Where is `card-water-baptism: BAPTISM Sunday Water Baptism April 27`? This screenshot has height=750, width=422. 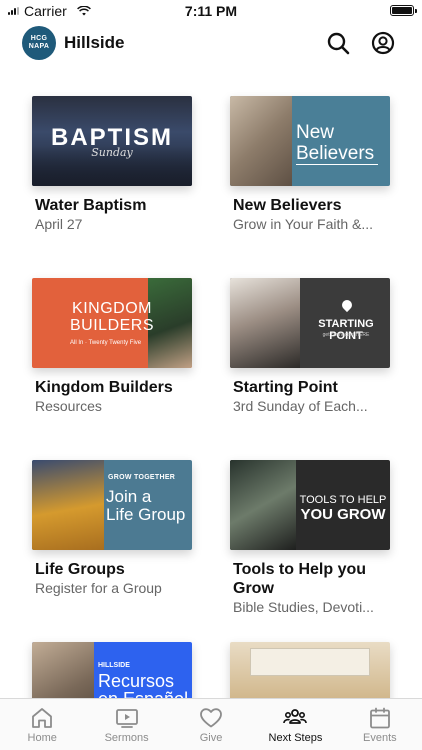 card-water-baptism: BAPTISM Sunday Water Baptism April 27 is located at coordinates (112, 164).